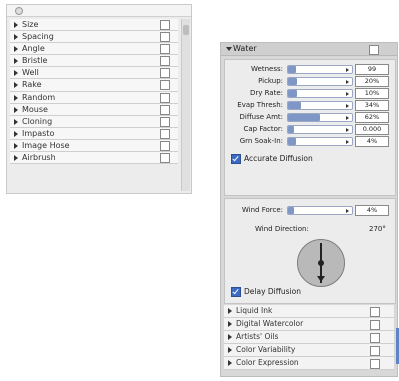  What do you see at coordinates (372, 129) in the screenshot?
I see `cap-factor-value: 0.000` at bounding box center [372, 129].